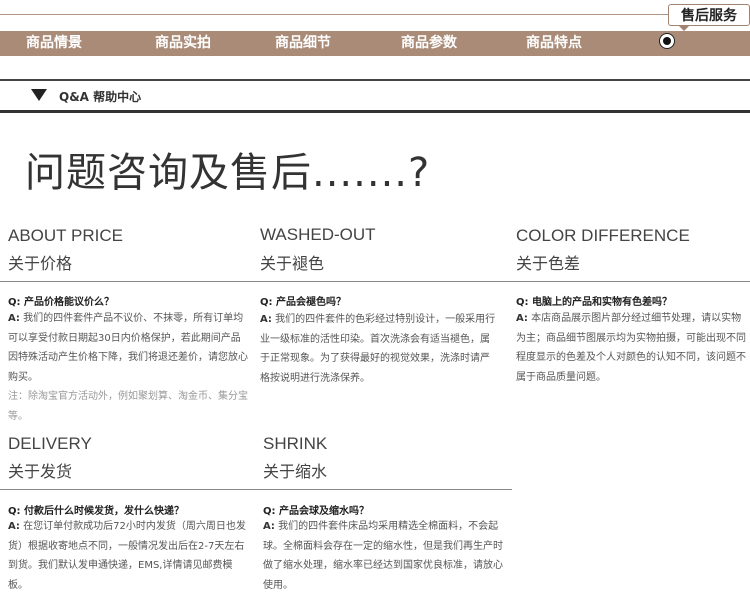  What do you see at coordinates (334, 14) in the screenshot?
I see `header-top-line` at bounding box center [334, 14].